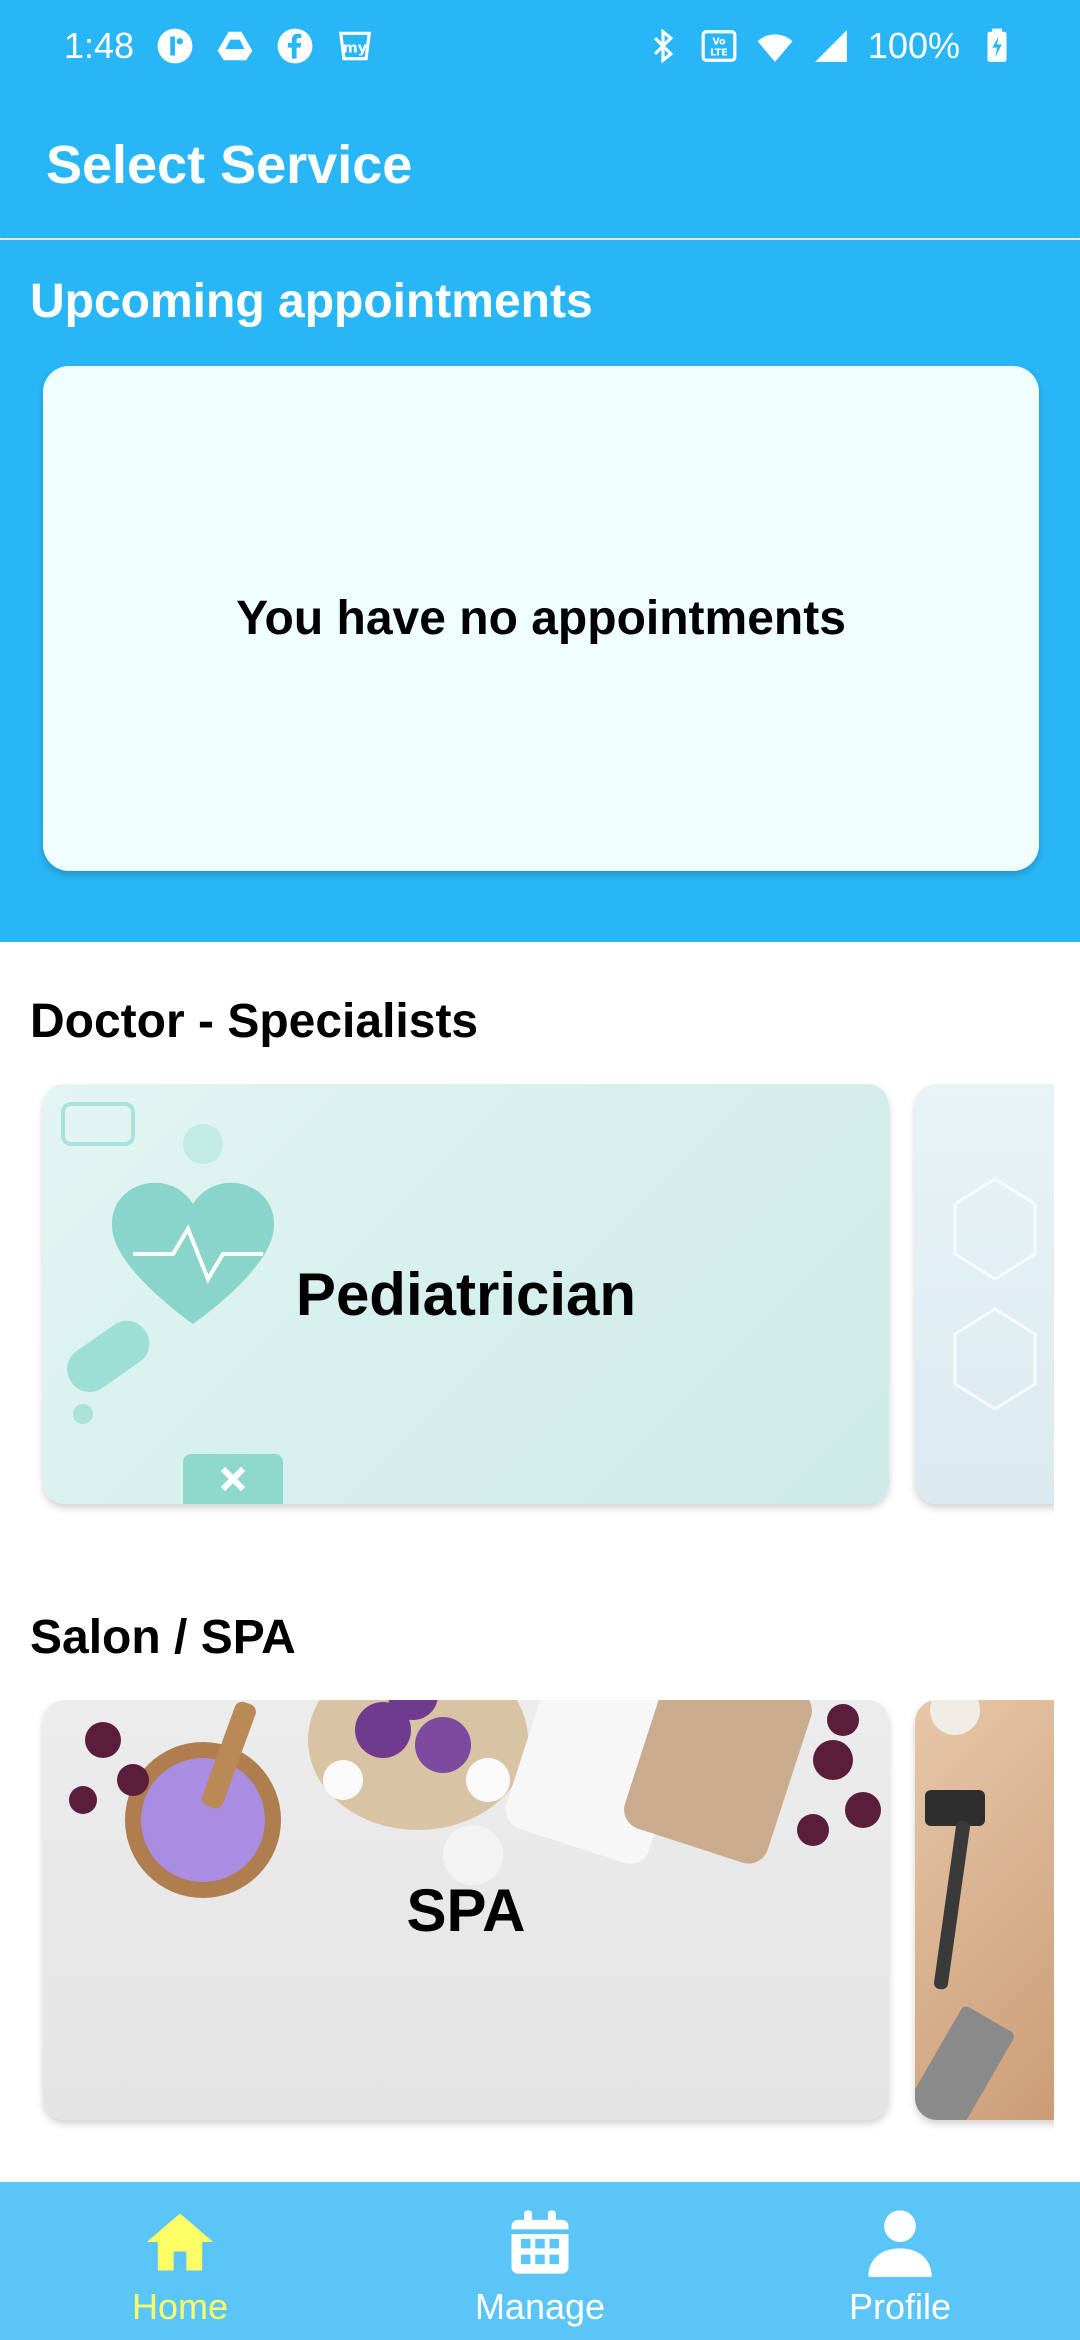  Describe the element at coordinates (175, 46) in the screenshot. I see `notification-app-icon` at that location.